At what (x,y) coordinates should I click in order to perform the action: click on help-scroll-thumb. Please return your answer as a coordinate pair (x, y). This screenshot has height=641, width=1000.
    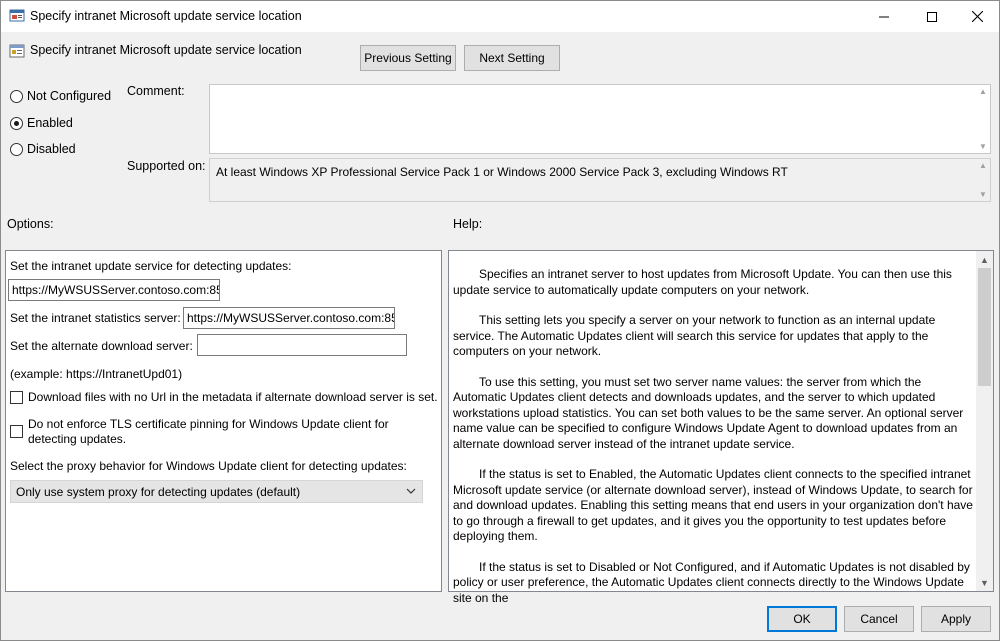
    Looking at the image, I should click on (984, 327).